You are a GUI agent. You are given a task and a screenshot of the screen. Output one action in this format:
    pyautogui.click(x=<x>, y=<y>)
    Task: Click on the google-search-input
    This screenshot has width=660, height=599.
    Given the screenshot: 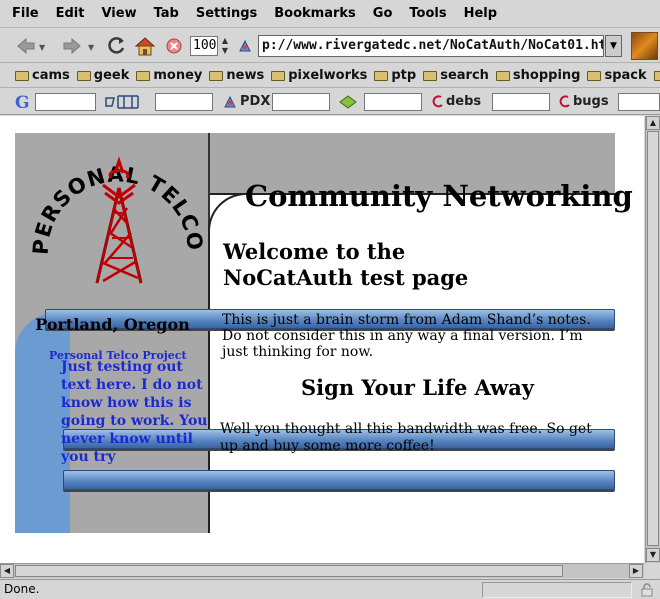 What is the action you would take?
    pyautogui.click(x=65, y=102)
    